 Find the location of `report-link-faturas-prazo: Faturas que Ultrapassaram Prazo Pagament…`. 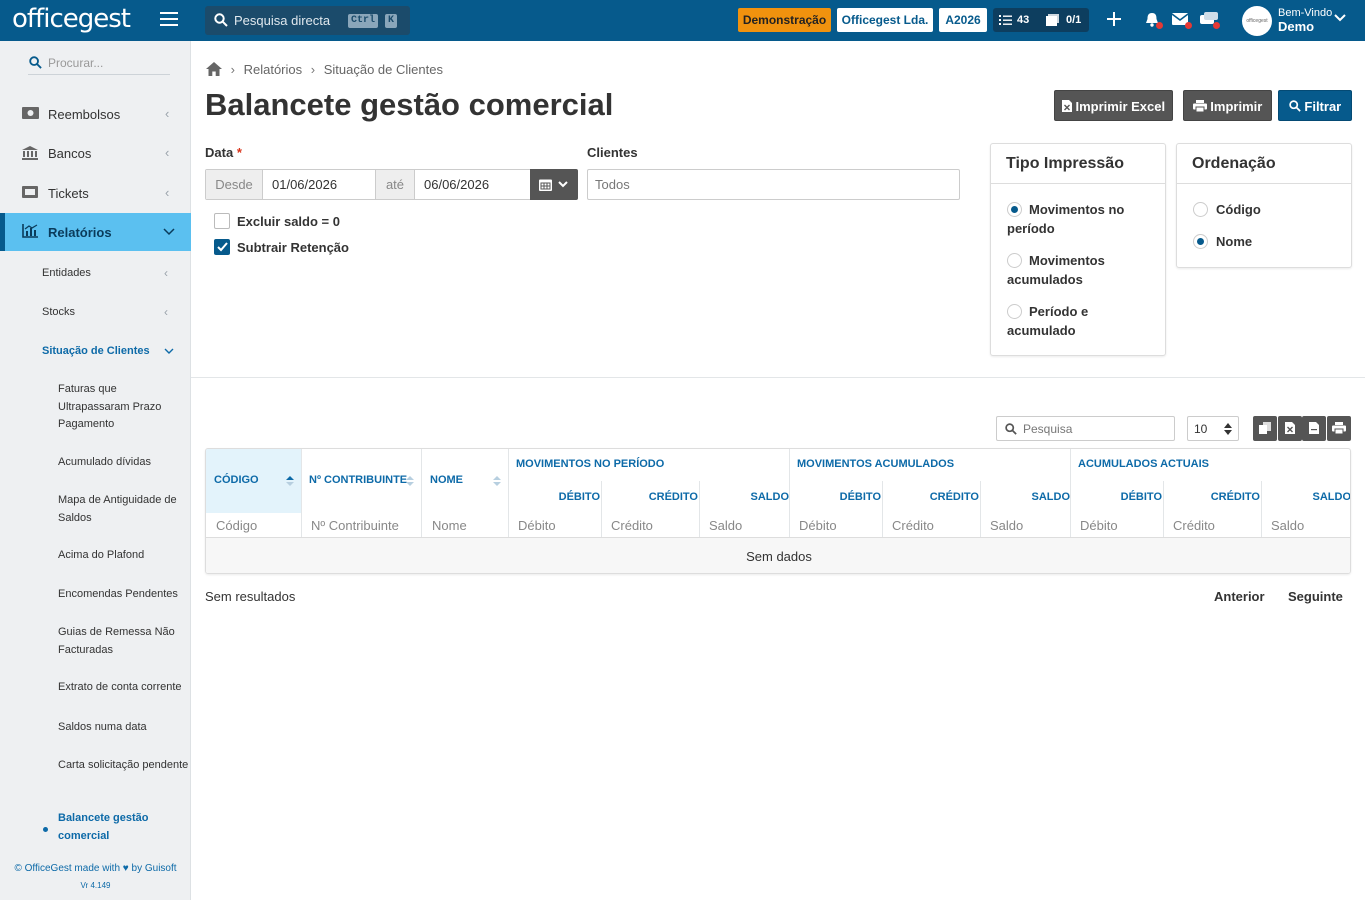

report-link-faturas-prazo: Faturas que Ultrapassaram Prazo Pagament… is located at coordinates (124, 407).